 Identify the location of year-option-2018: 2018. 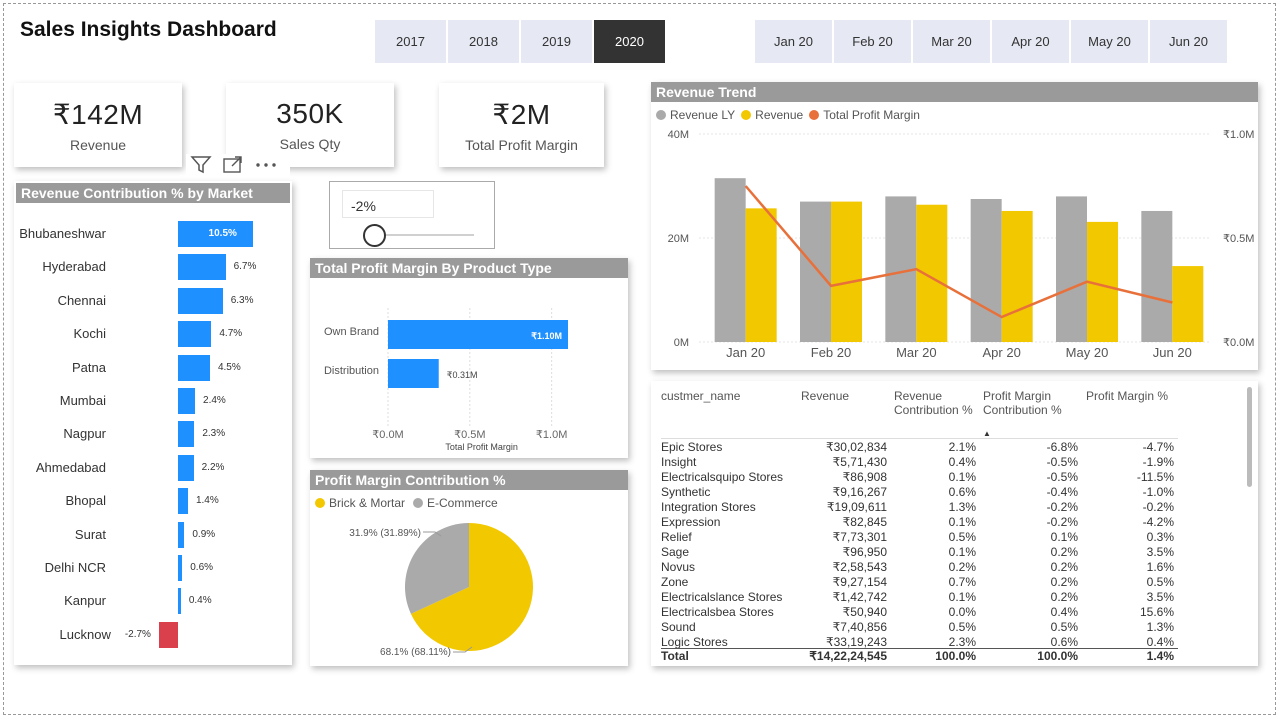
(483, 41).